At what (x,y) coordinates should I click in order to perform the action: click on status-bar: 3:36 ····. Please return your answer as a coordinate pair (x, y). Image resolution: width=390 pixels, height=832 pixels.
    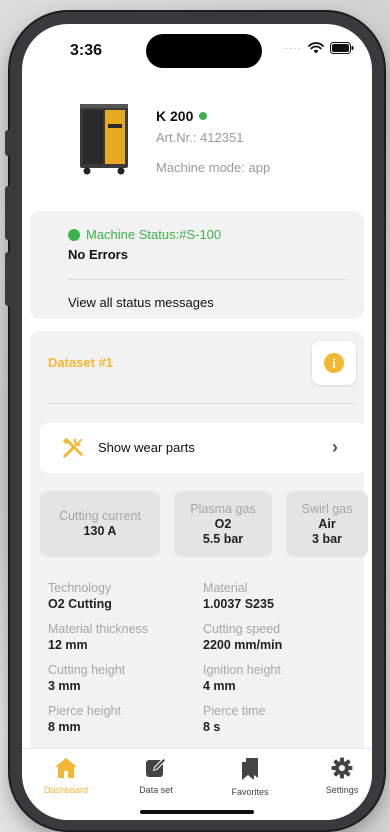
    Looking at the image, I should click on (197, 50).